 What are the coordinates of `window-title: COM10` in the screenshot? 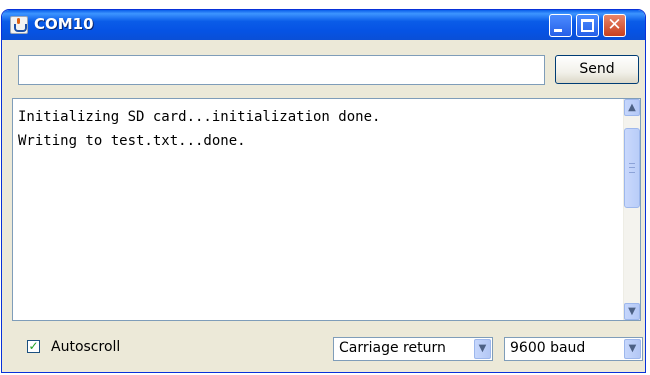 It's located at (64, 24).